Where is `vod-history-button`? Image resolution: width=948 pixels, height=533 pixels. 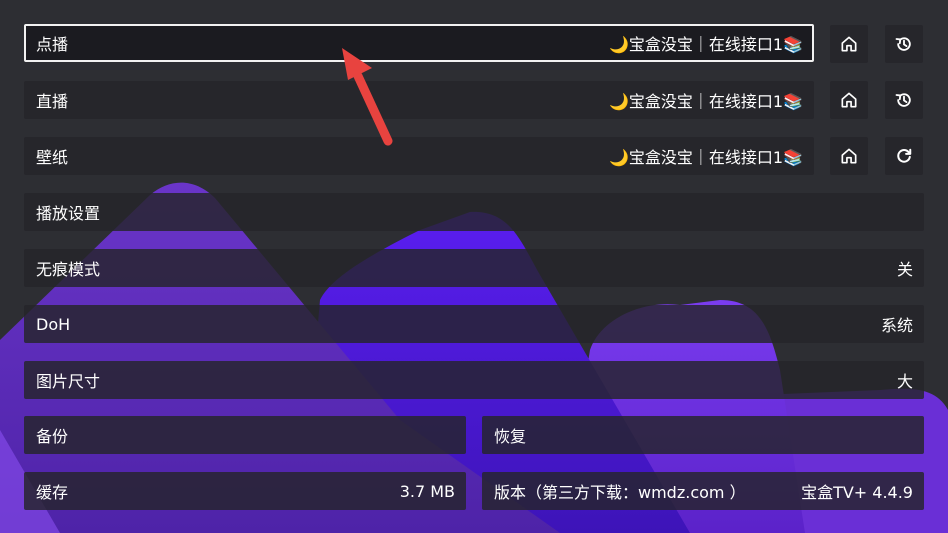 vod-history-button is located at coordinates (904, 44).